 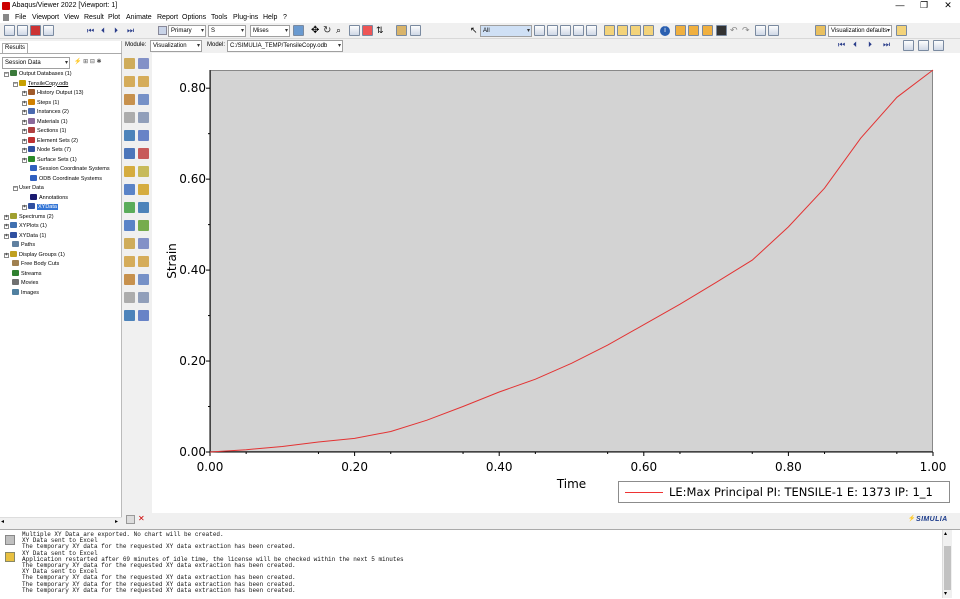 What do you see at coordinates (933, 467) in the screenshot?
I see `x-tick-label: 1.00` at bounding box center [933, 467].